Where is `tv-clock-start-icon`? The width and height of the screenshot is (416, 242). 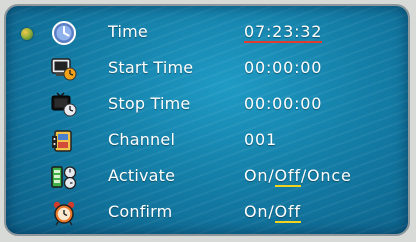 tv-clock-start-icon is located at coordinates (64, 69).